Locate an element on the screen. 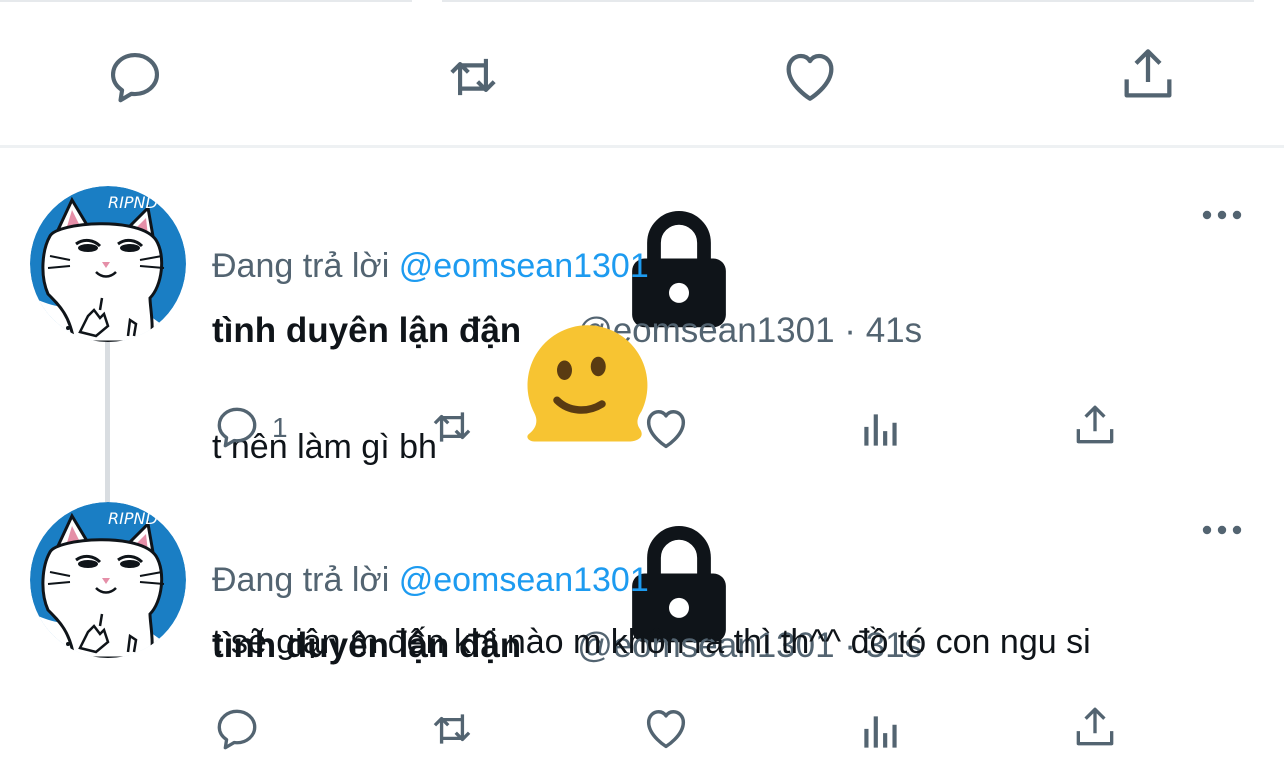 The height and width of the screenshot is (764, 1284). tweet-header: tình duyên lận đận @eomsean1301 · 41s is located at coordinates (567, 273).